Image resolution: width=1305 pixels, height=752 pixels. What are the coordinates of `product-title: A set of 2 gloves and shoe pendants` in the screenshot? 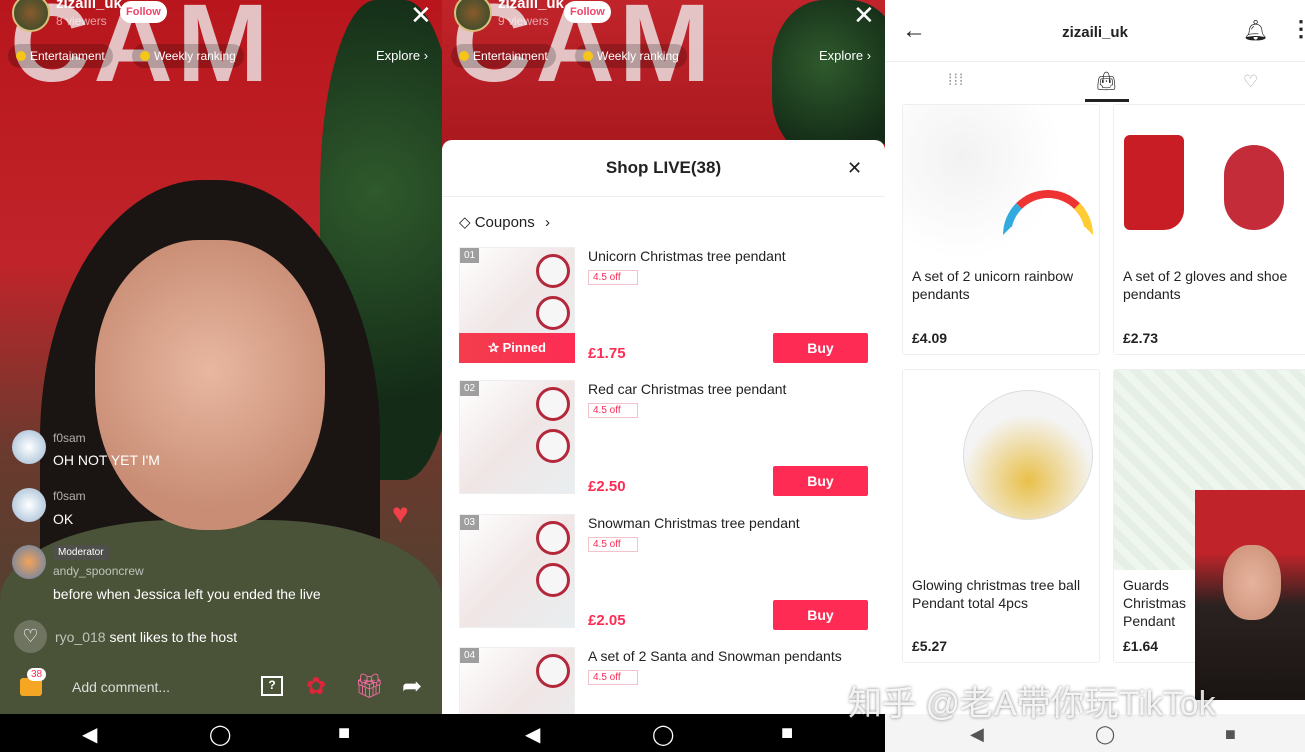 It's located at (1205, 285).